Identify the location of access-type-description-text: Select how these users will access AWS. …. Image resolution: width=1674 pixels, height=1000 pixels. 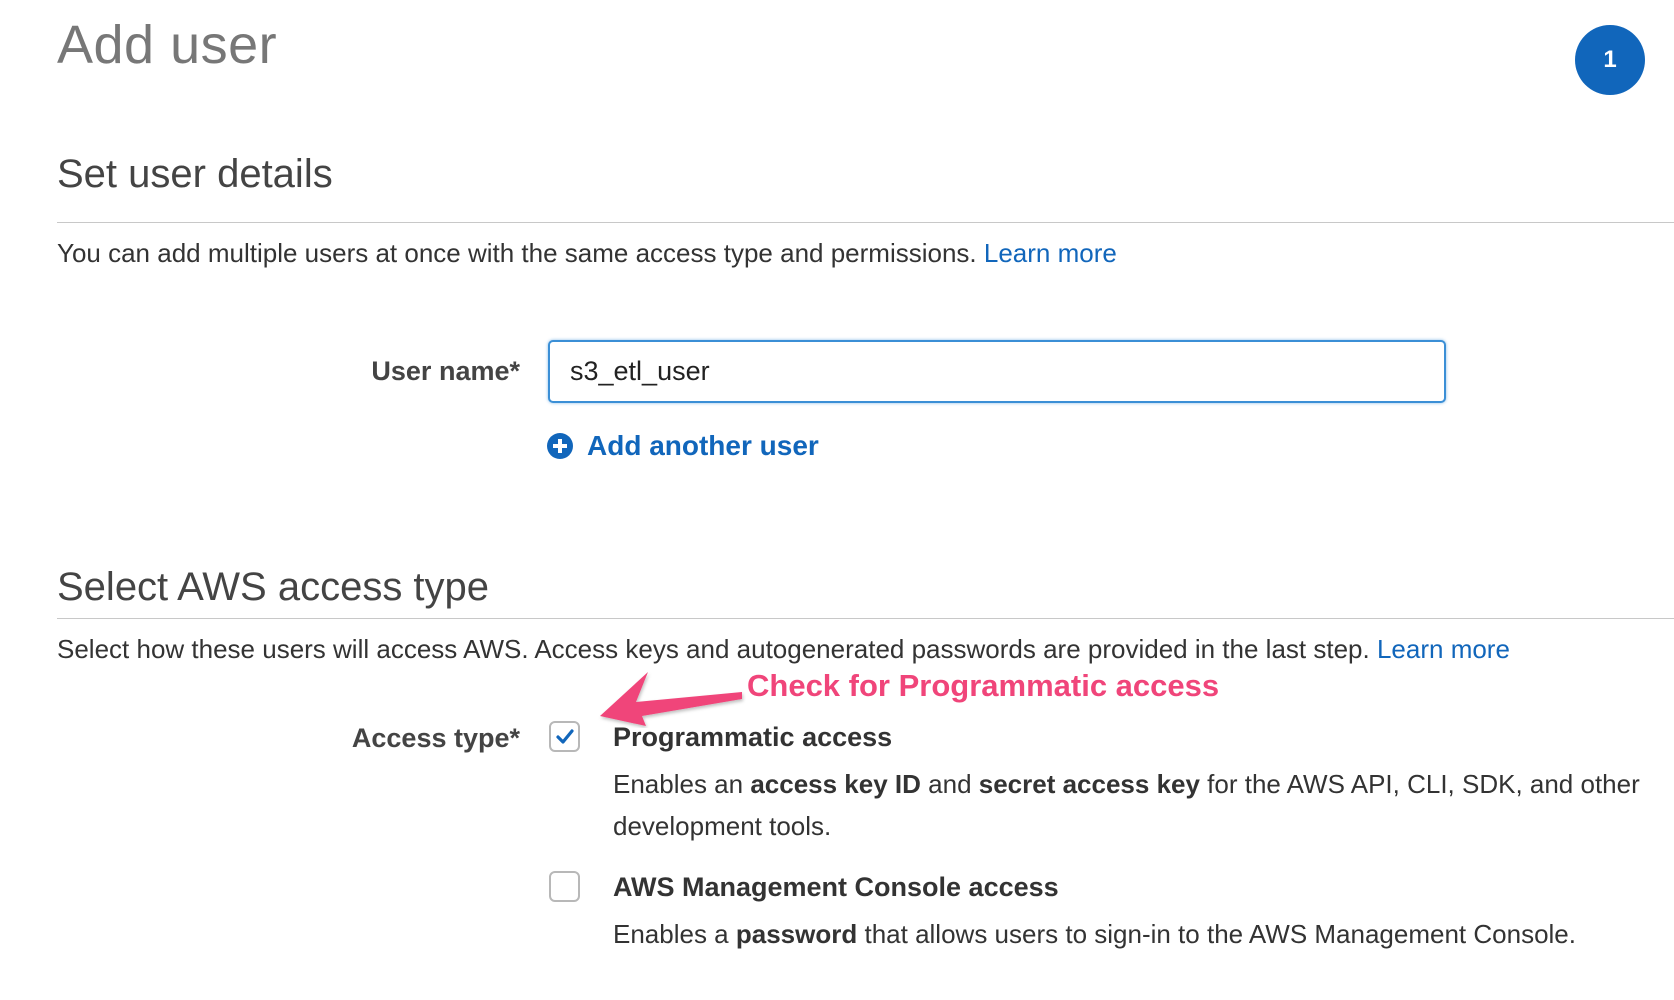
(713, 649).